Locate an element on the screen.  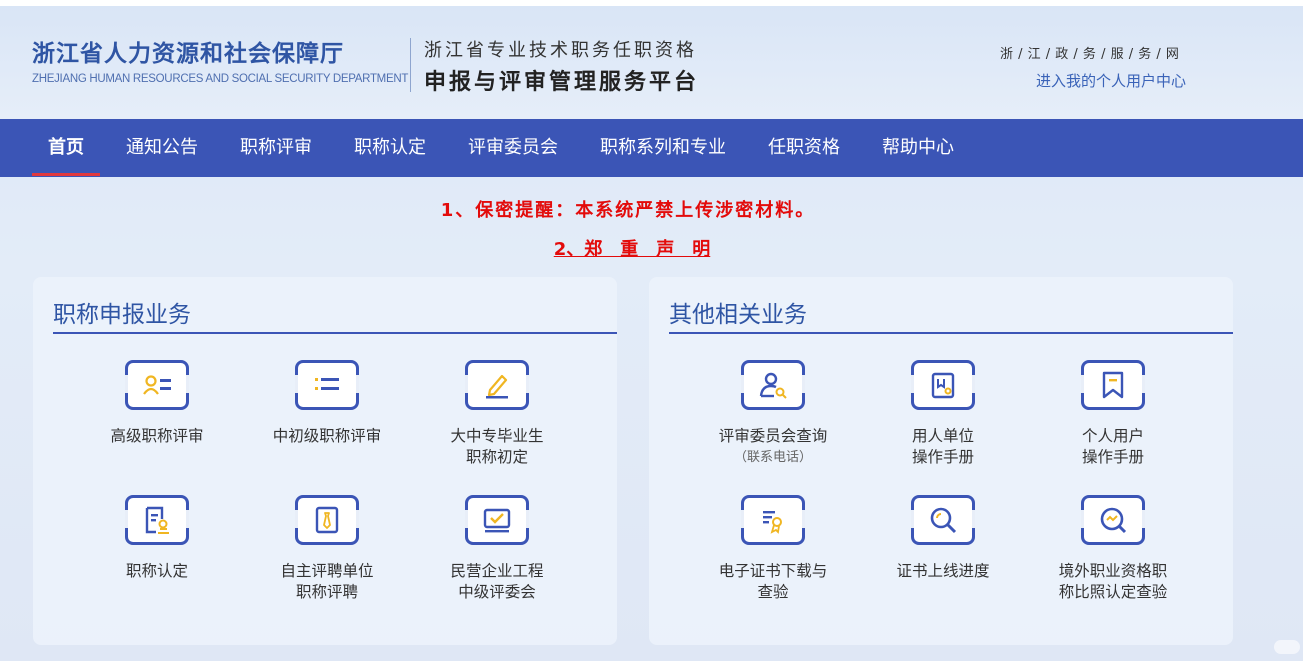
edit-icon is located at coordinates (497, 385).